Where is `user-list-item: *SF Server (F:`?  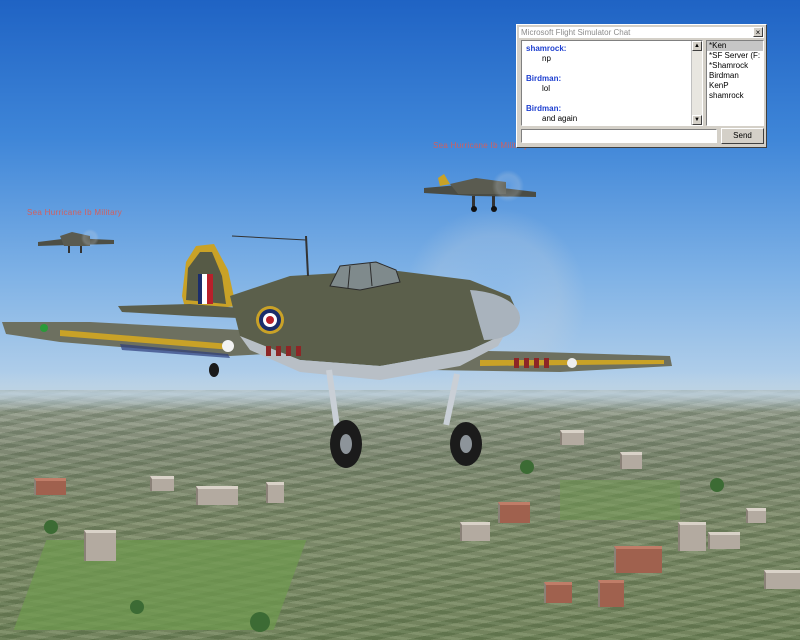
user-list-item: *SF Server (F: is located at coordinates (735, 56).